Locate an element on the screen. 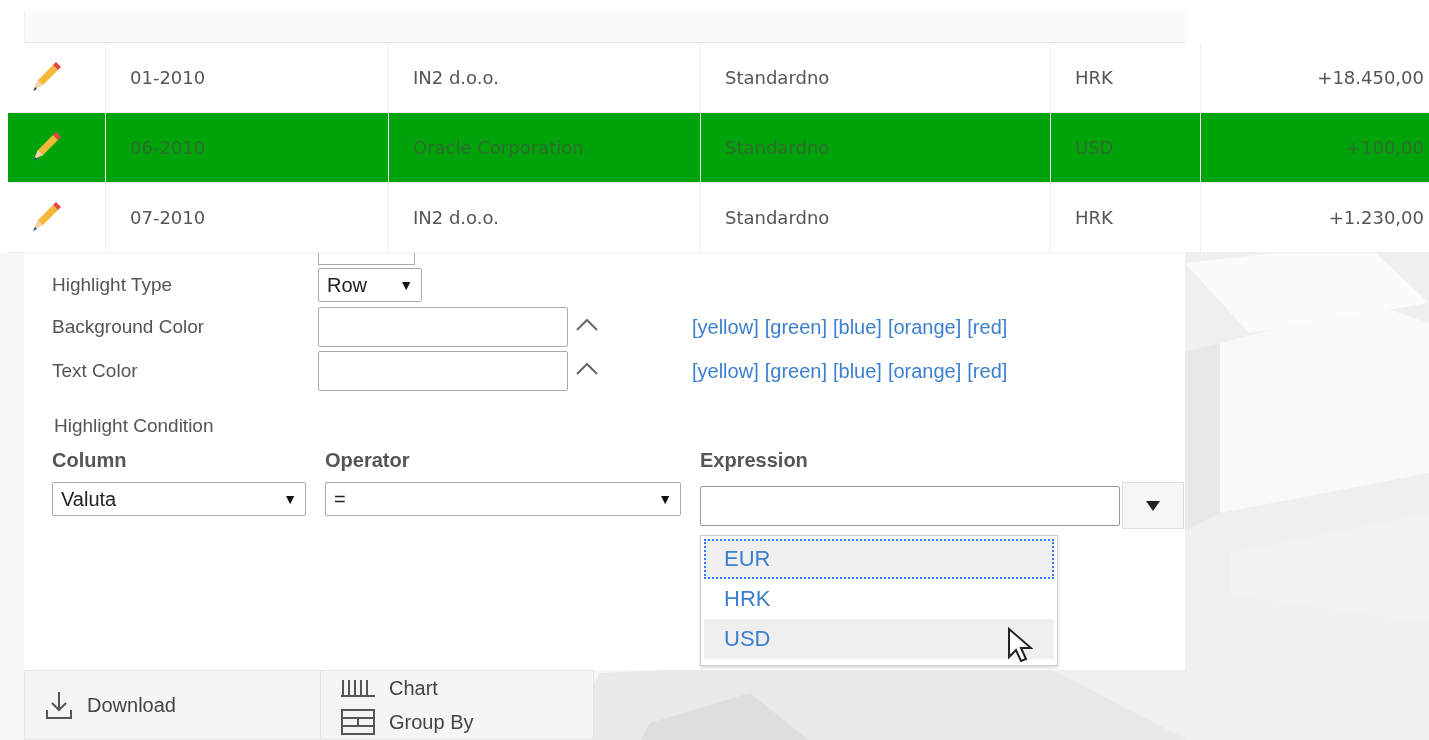 This screenshot has height=740, width=1429. bar-chart-icon is located at coordinates (358, 688).